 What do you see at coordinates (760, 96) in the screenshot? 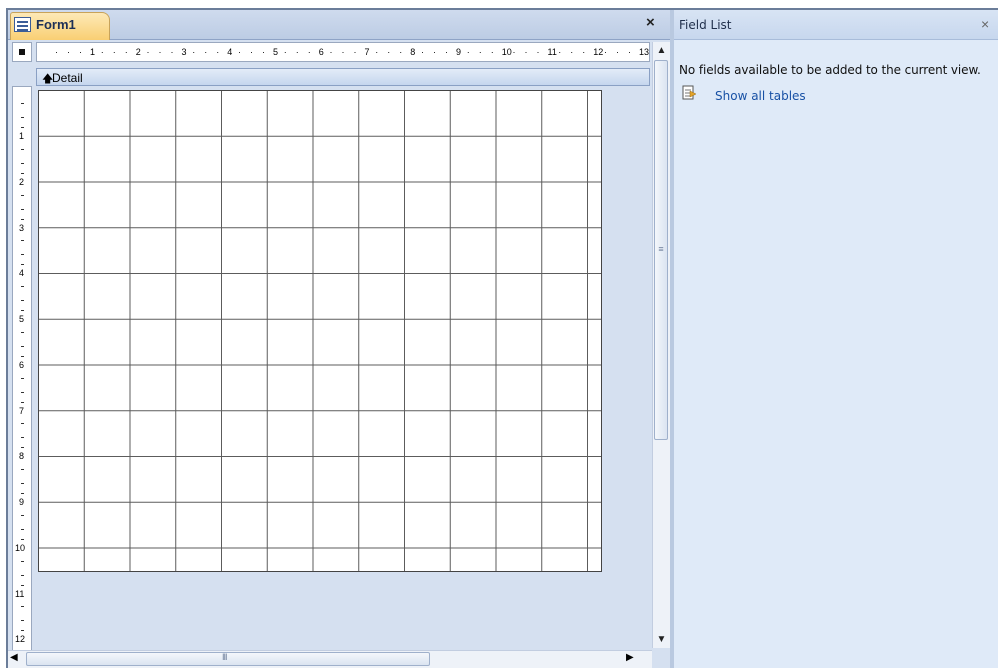
I see `show-all-tables-link: Show all tables` at bounding box center [760, 96].